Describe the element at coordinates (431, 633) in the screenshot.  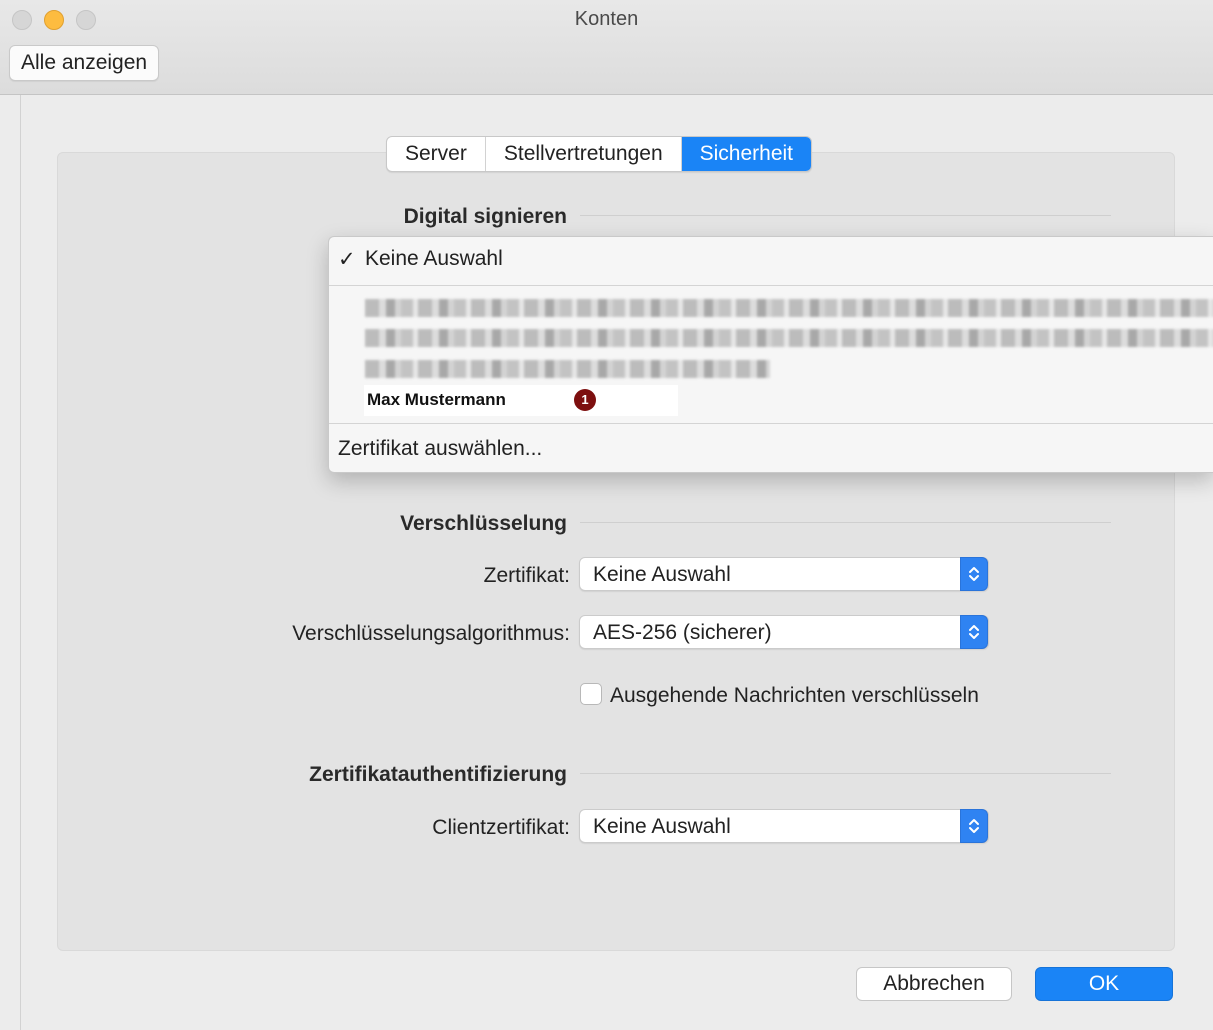
I see `algorithm-label: Verschlüsselungsalgorithmus:` at that location.